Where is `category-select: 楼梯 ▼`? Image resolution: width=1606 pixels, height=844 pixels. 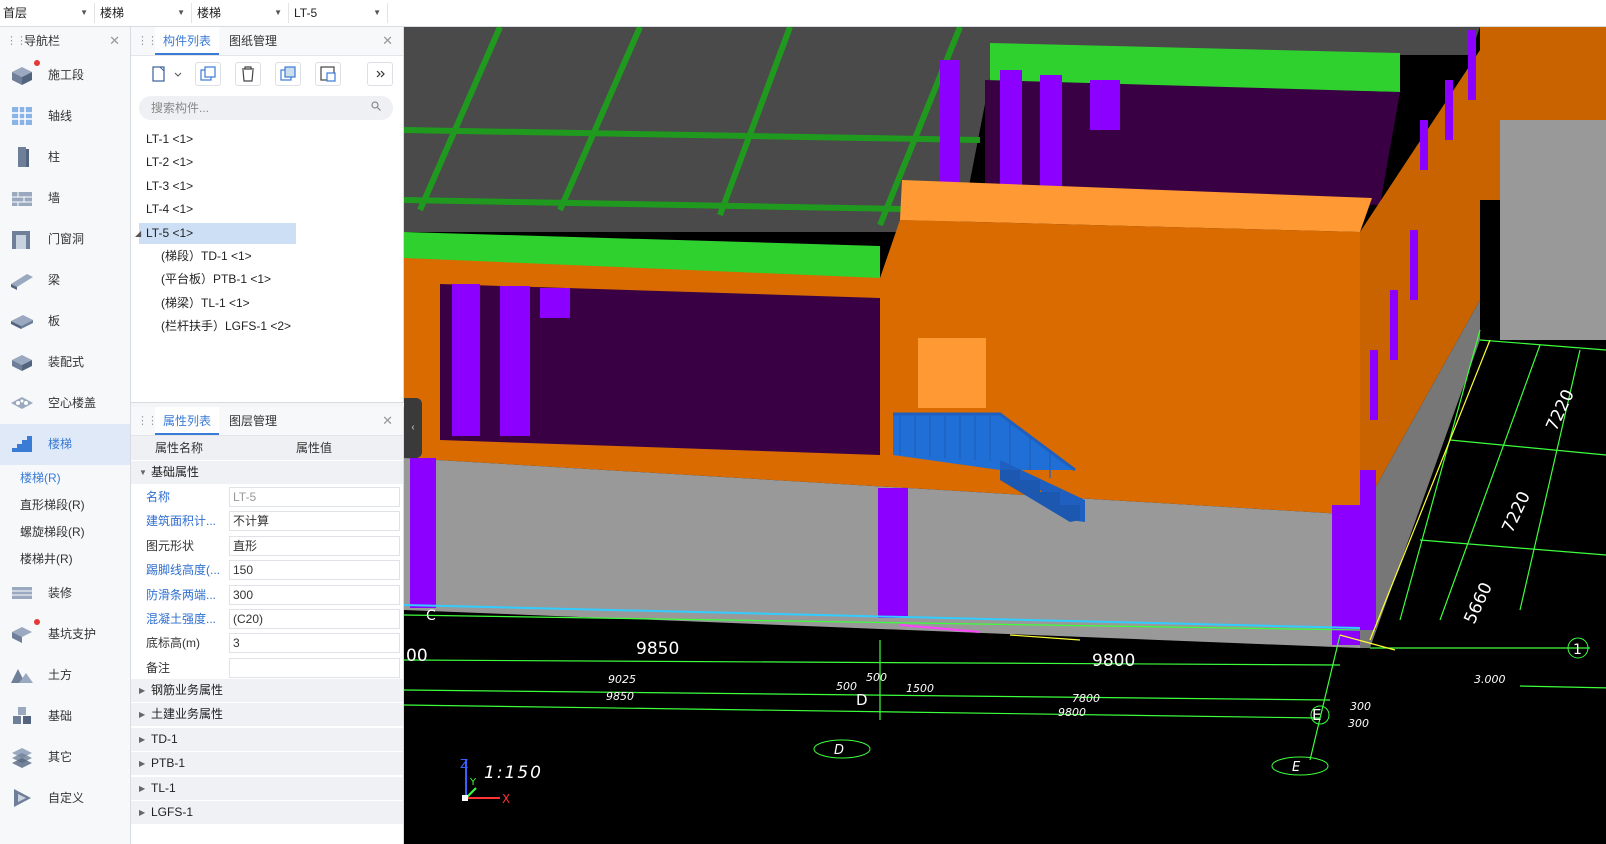
category-select: 楼梯 ▼ is located at coordinates (144, 13).